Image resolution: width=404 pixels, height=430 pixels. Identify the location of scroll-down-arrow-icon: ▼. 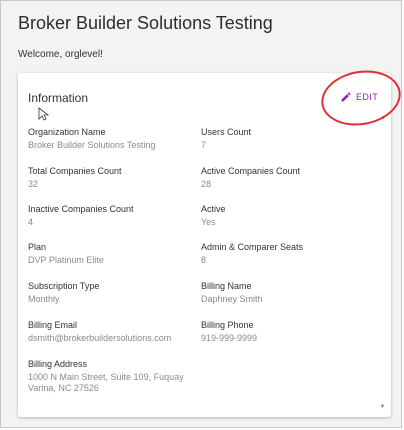
(382, 407).